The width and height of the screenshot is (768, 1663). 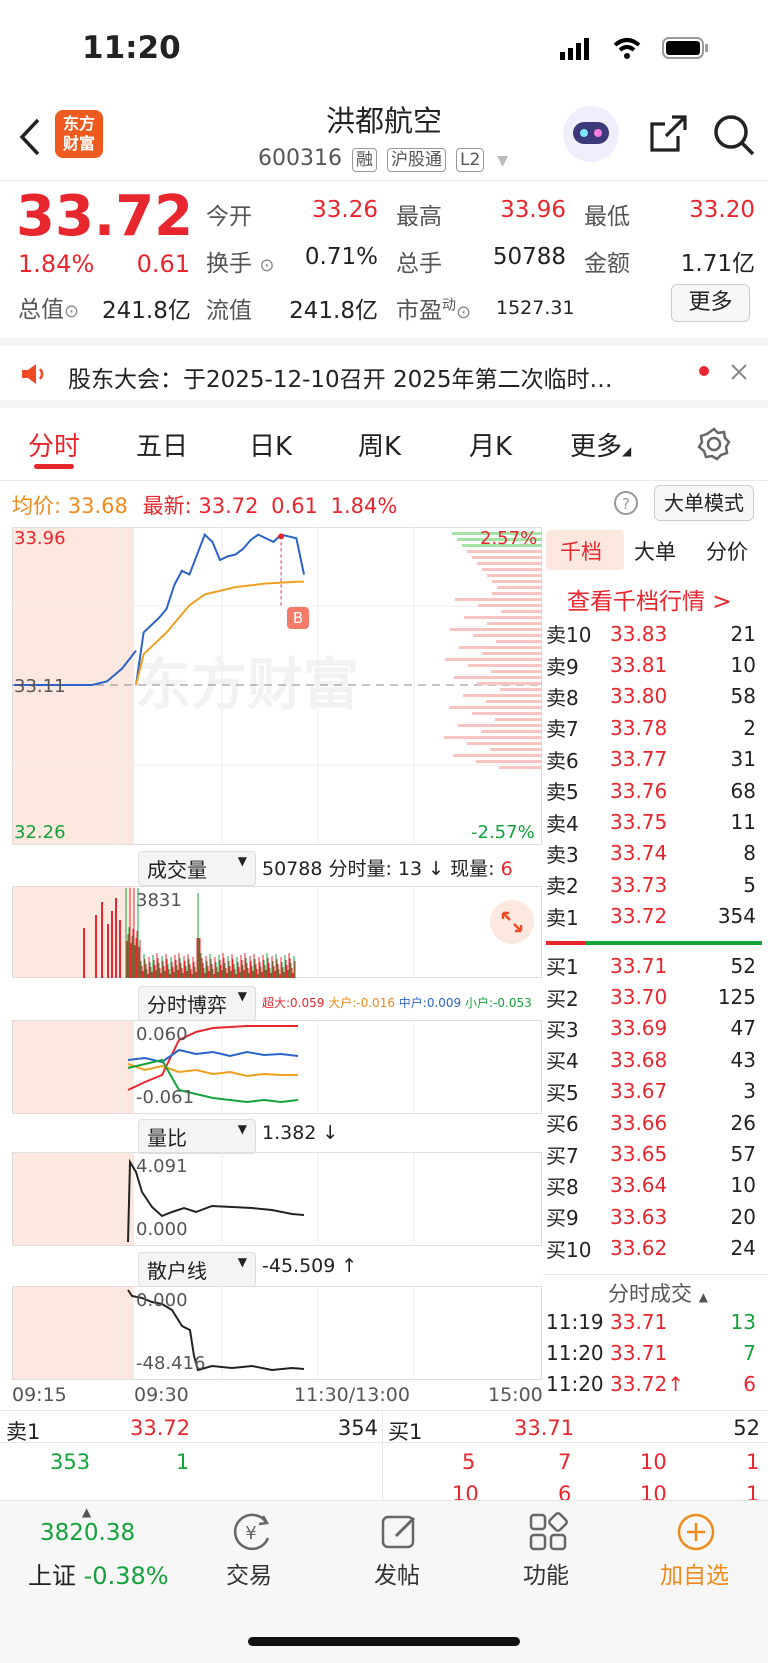 I want to click on ask-row: 卖4 33.75 11, so click(x=657, y=821).